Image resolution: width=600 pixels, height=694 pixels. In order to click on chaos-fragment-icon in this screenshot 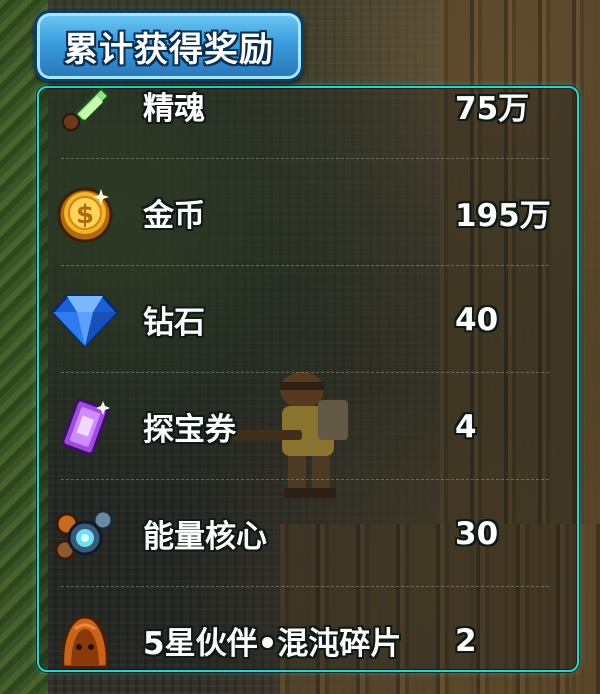, I will do `click(85, 638)`.